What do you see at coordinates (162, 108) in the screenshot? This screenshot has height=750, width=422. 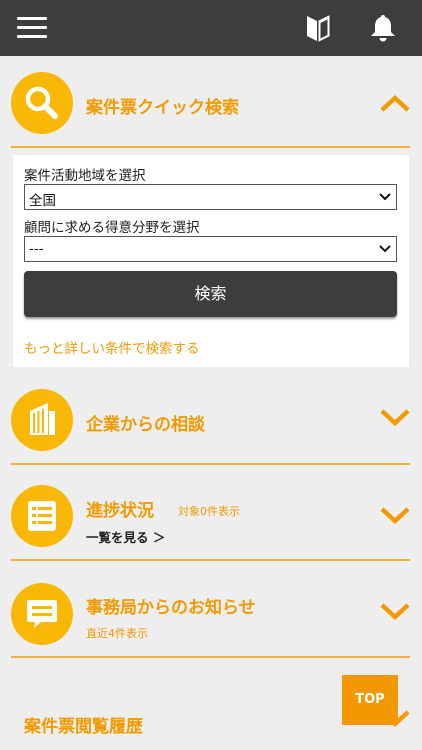 I see `quick-search-title: 案件票クイック検索` at bounding box center [162, 108].